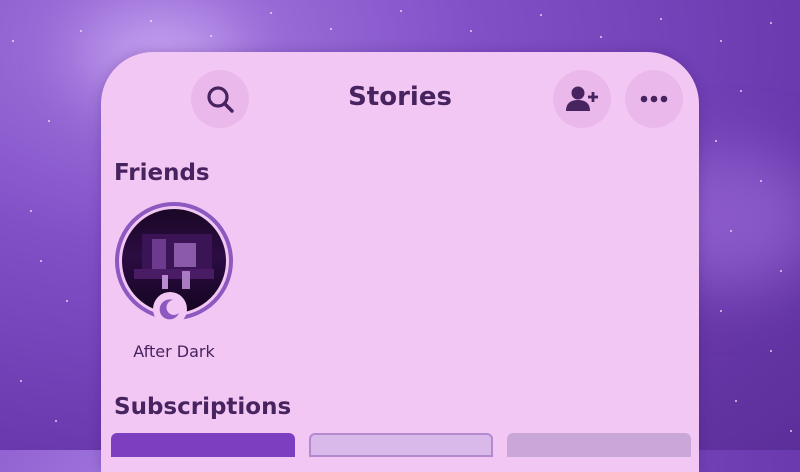 The image size is (800, 472). What do you see at coordinates (174, 351) in the screenshot?
I see `story-name: After Dark` at bounding box center [174, 351].